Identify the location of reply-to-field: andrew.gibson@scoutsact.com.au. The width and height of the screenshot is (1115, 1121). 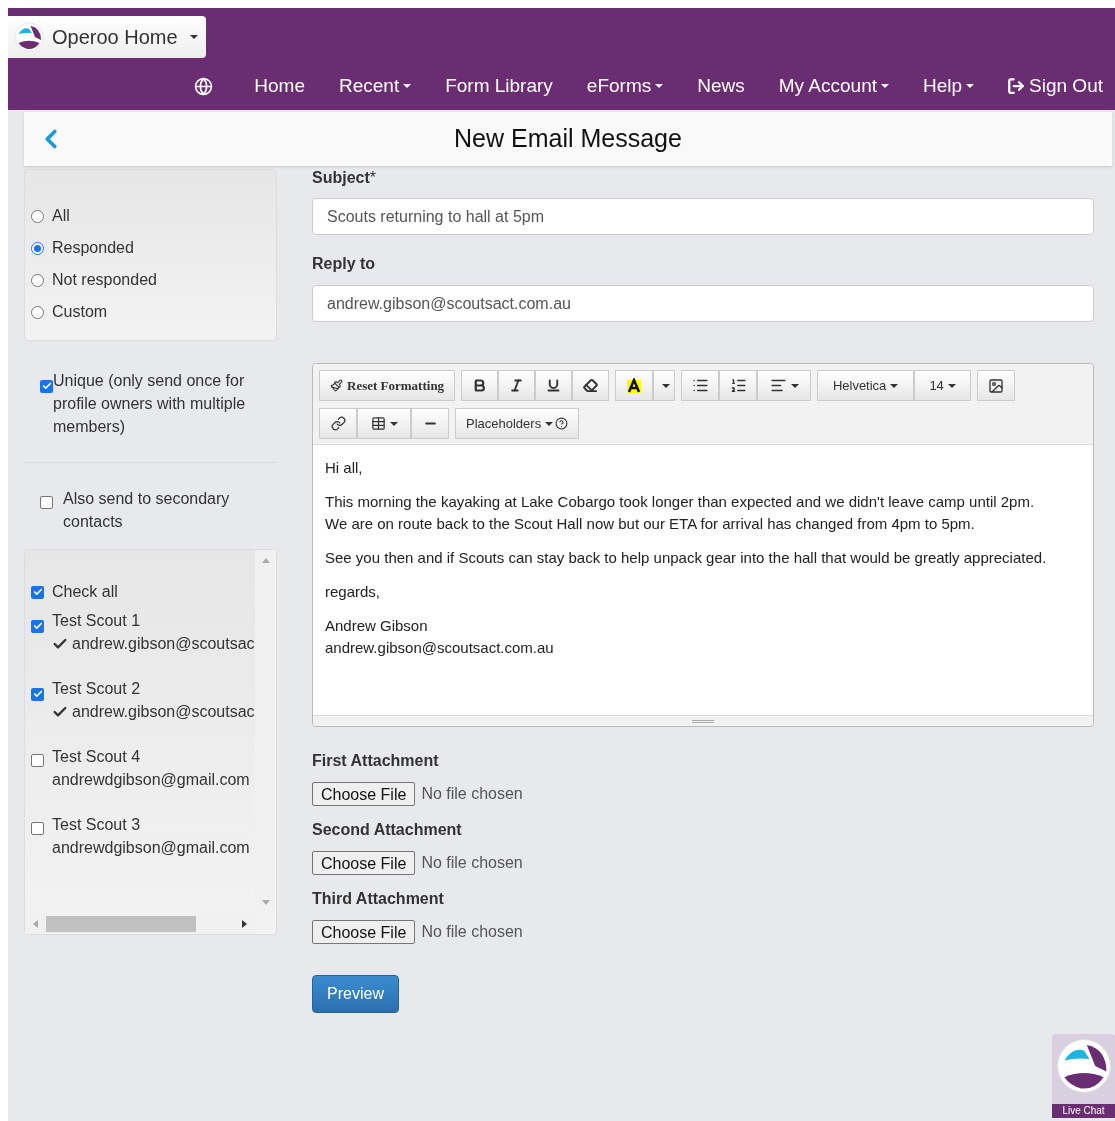
(703, 303).